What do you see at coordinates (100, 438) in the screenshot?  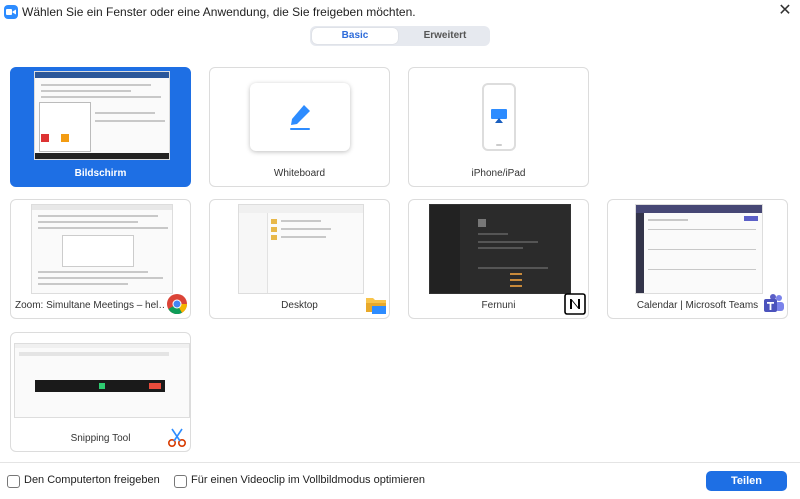 I see `card-label: Snipping Tool` at bounding box center [100, 438].